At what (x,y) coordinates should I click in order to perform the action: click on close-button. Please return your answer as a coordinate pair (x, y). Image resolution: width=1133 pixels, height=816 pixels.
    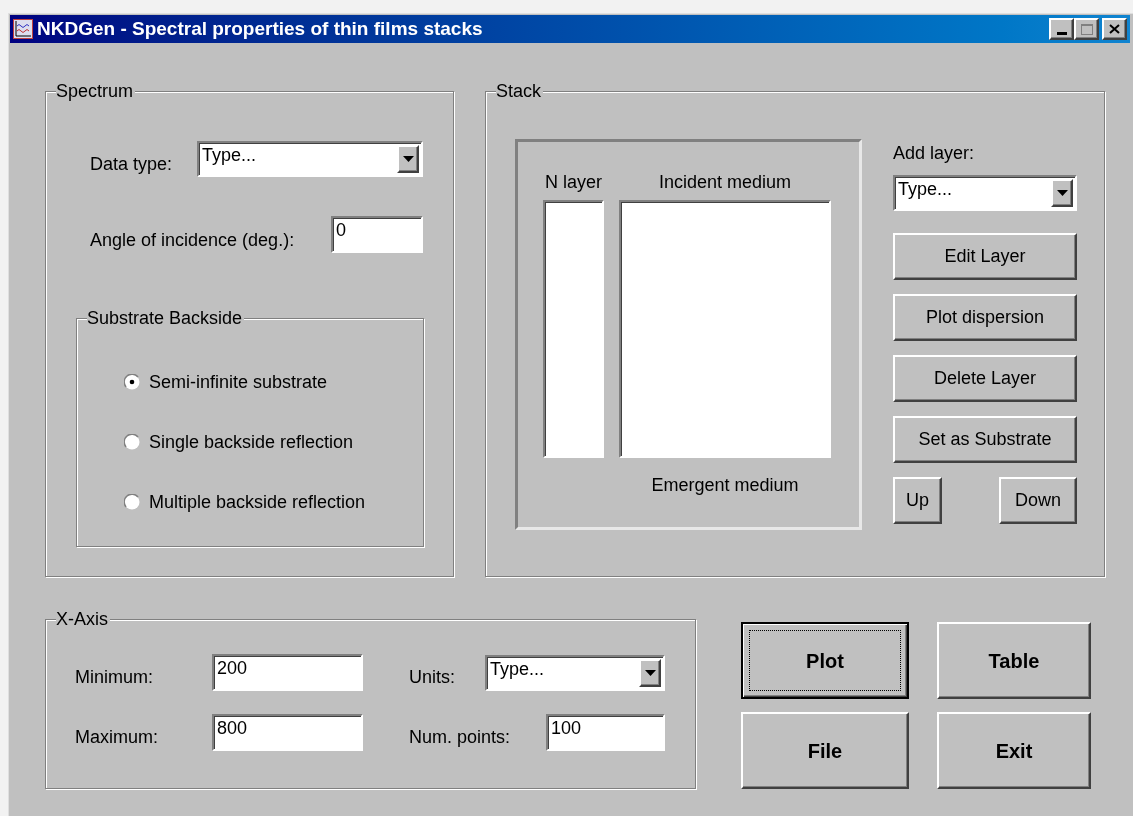
    Looking at the image, I should click on (1114, 29).